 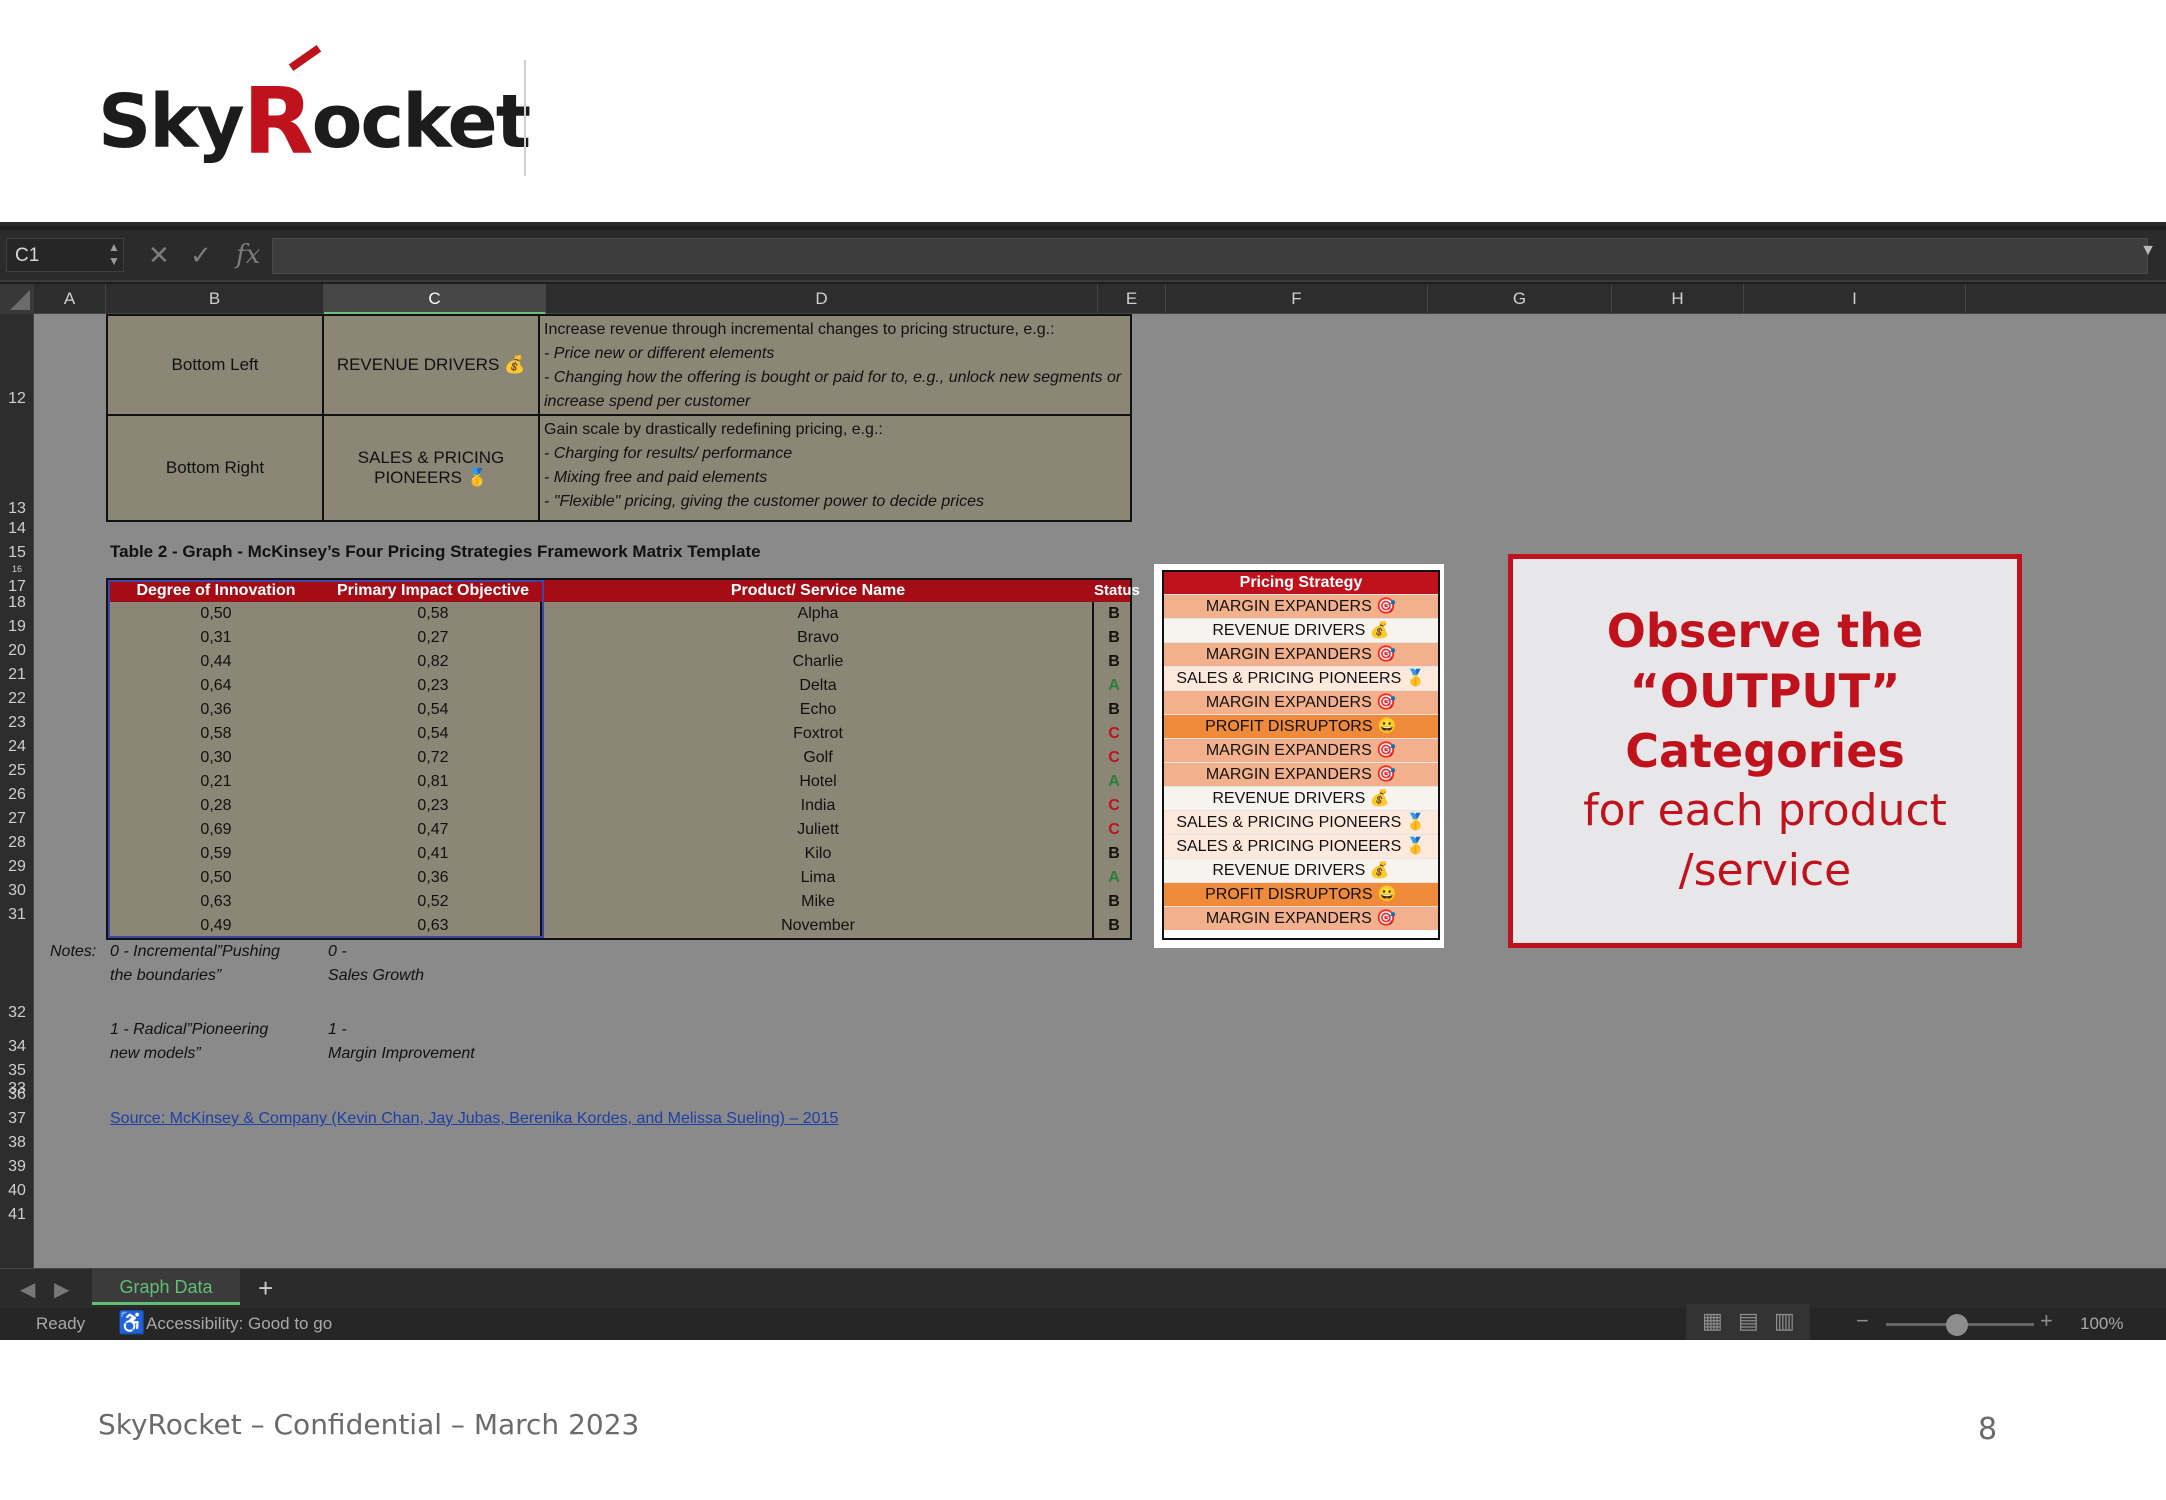 I want to click on row-header: 25, so click(x=17, y=771).